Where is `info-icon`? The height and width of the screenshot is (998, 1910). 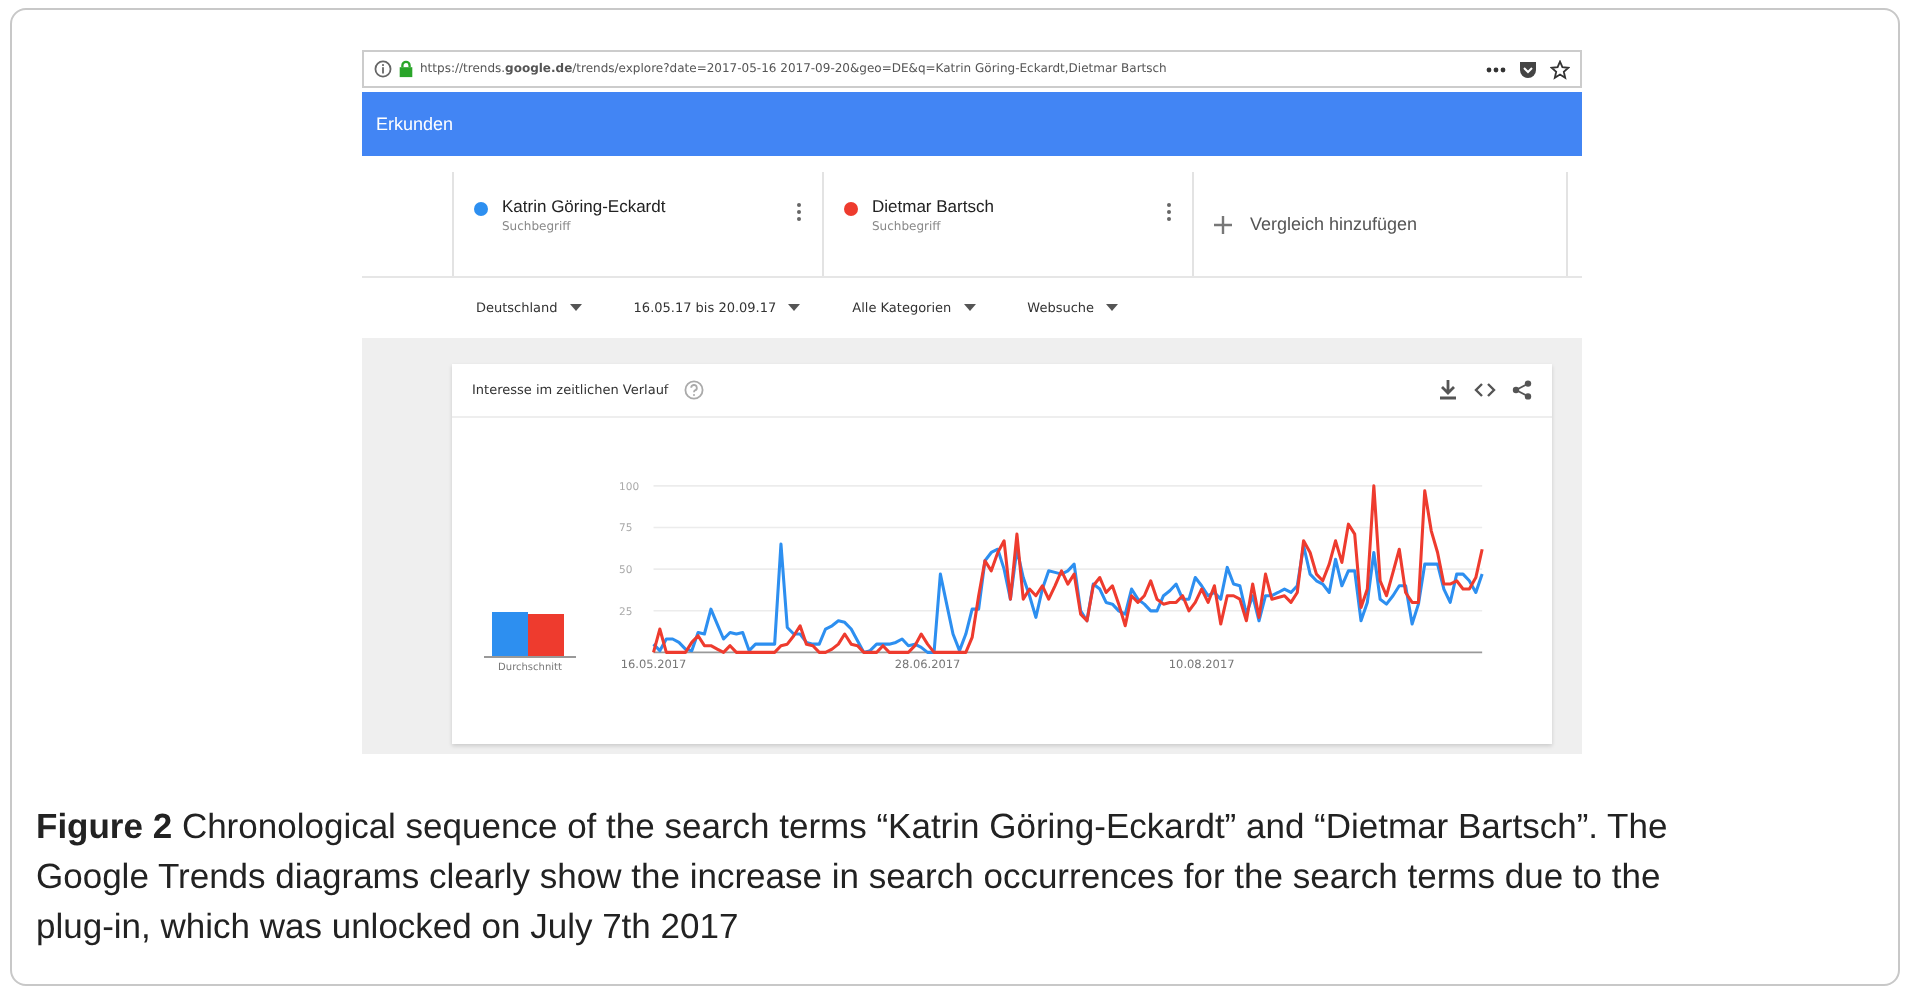 info-icon is located at coordinates (383, 69).